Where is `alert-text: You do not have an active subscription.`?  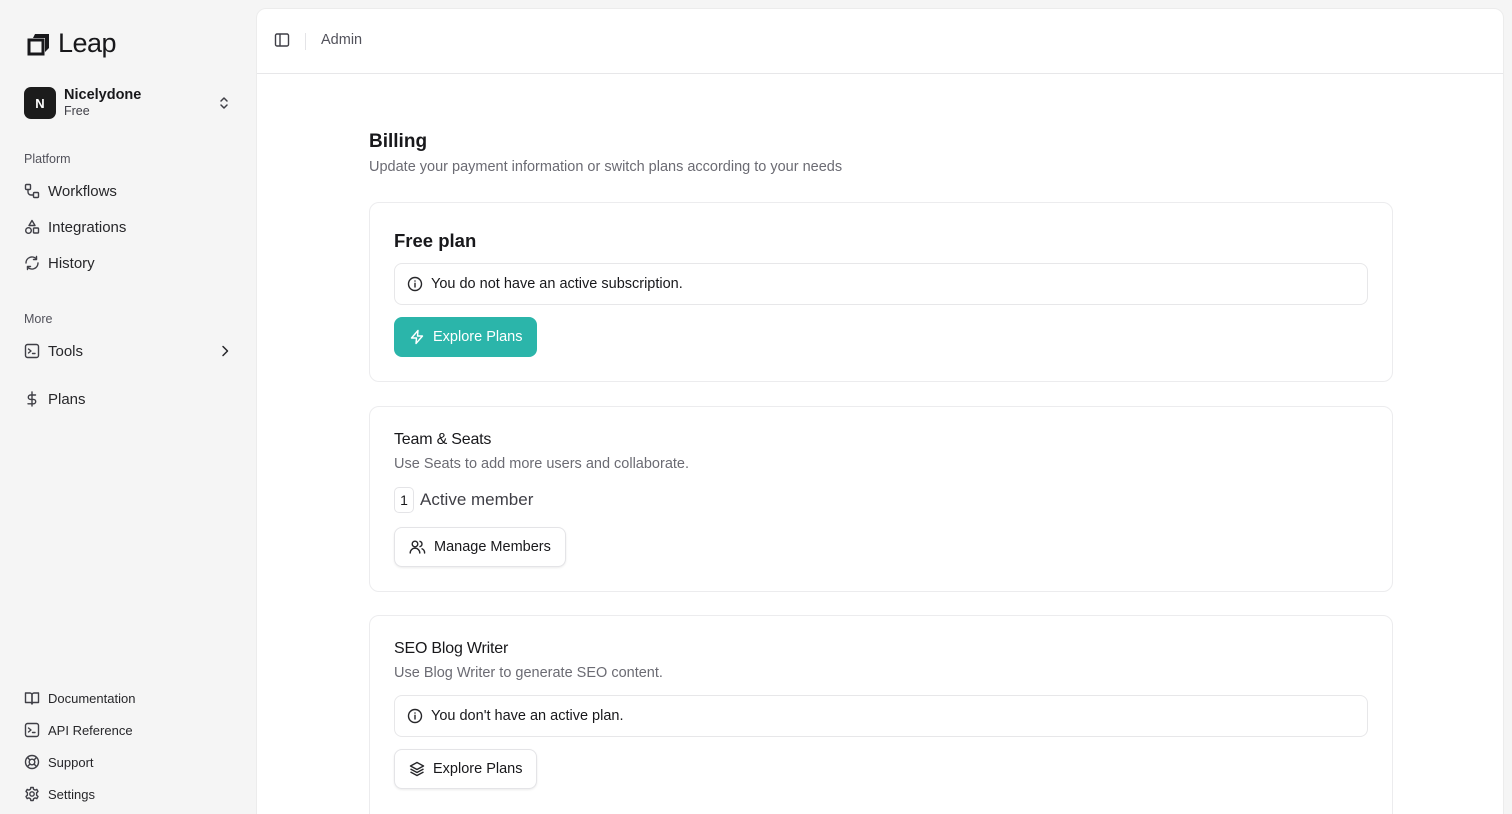 alert-text: You do not have an active subscription. is located at coordinates (557, 284).